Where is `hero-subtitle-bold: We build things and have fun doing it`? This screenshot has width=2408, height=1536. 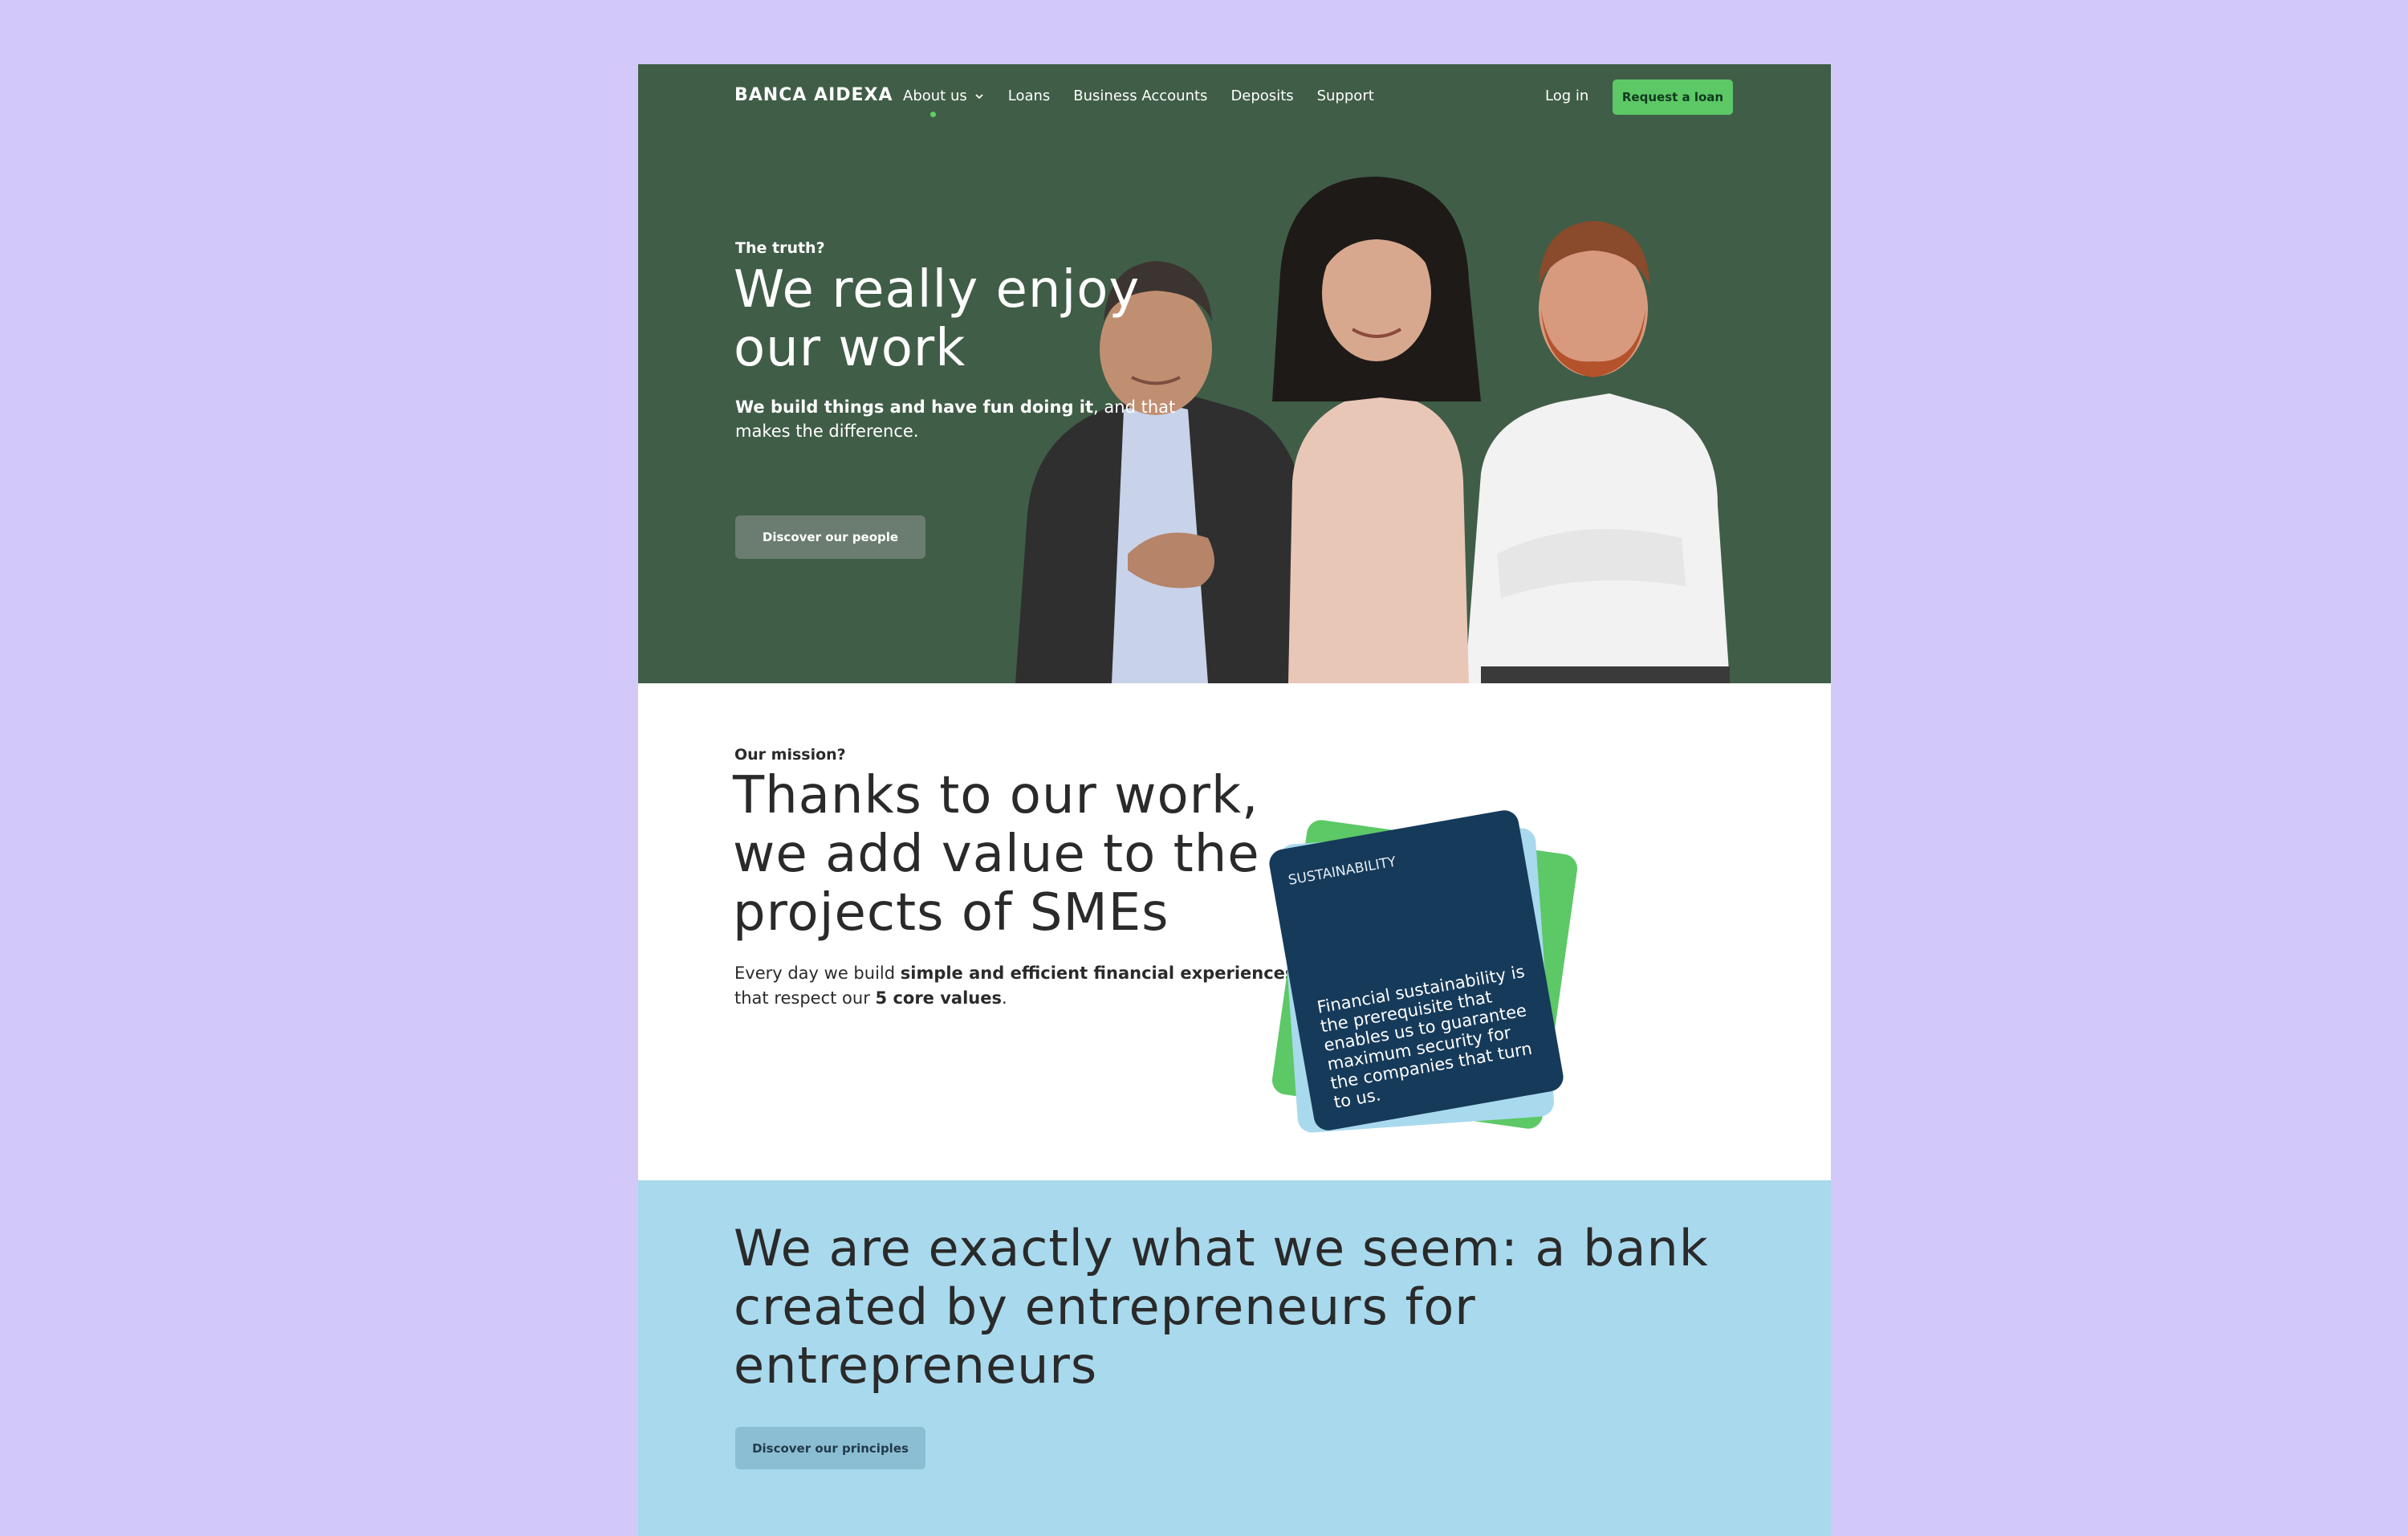
hero-subtitle-bold: We build things and have fun doing it is located at coordinates (914, 407).